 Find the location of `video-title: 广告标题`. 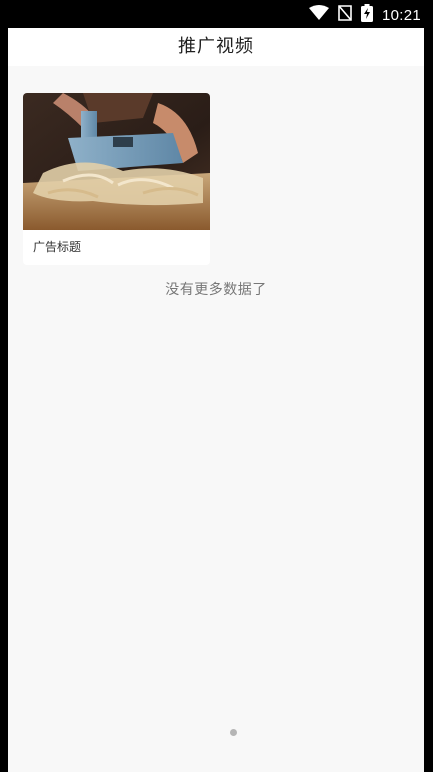

video-title: 广告标题 is located at coordinates (57, 246).